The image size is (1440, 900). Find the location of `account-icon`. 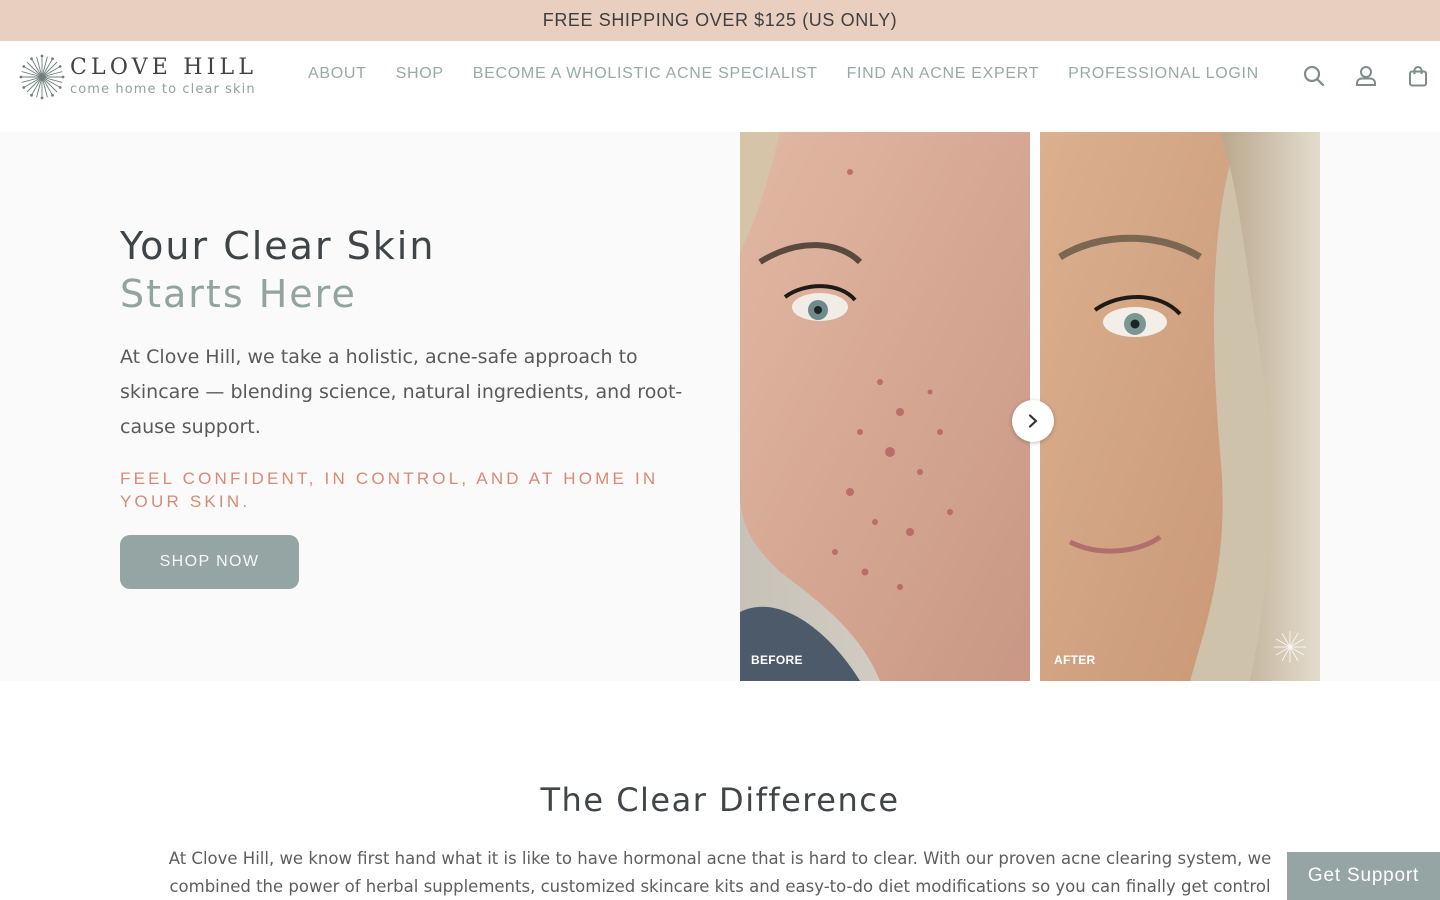

account-icon is located at coordinates (1366, 76).